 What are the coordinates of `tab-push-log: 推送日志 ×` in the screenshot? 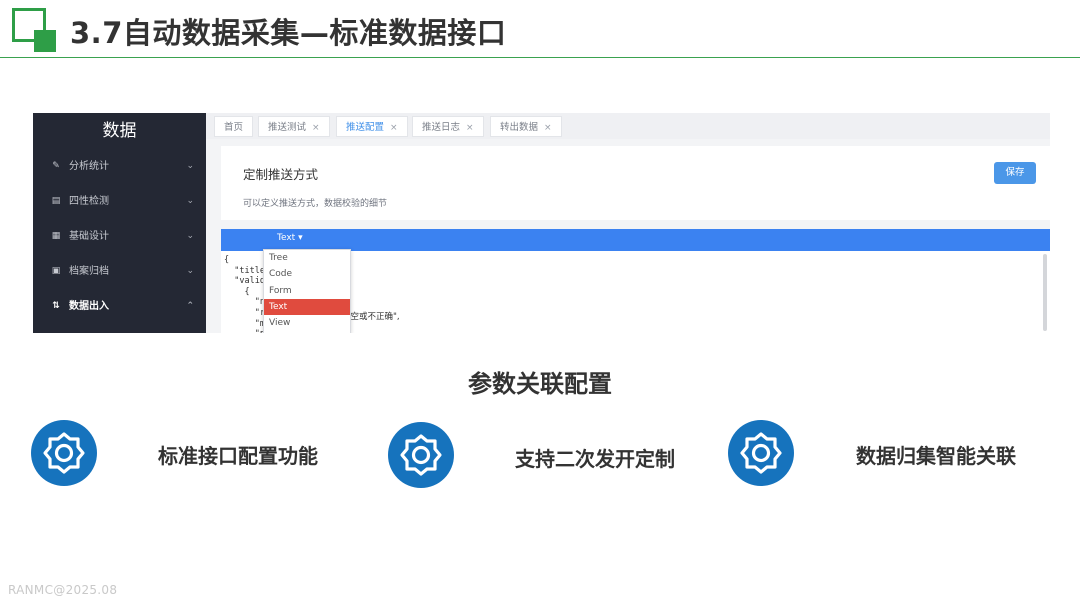 It's located at (448, 126).